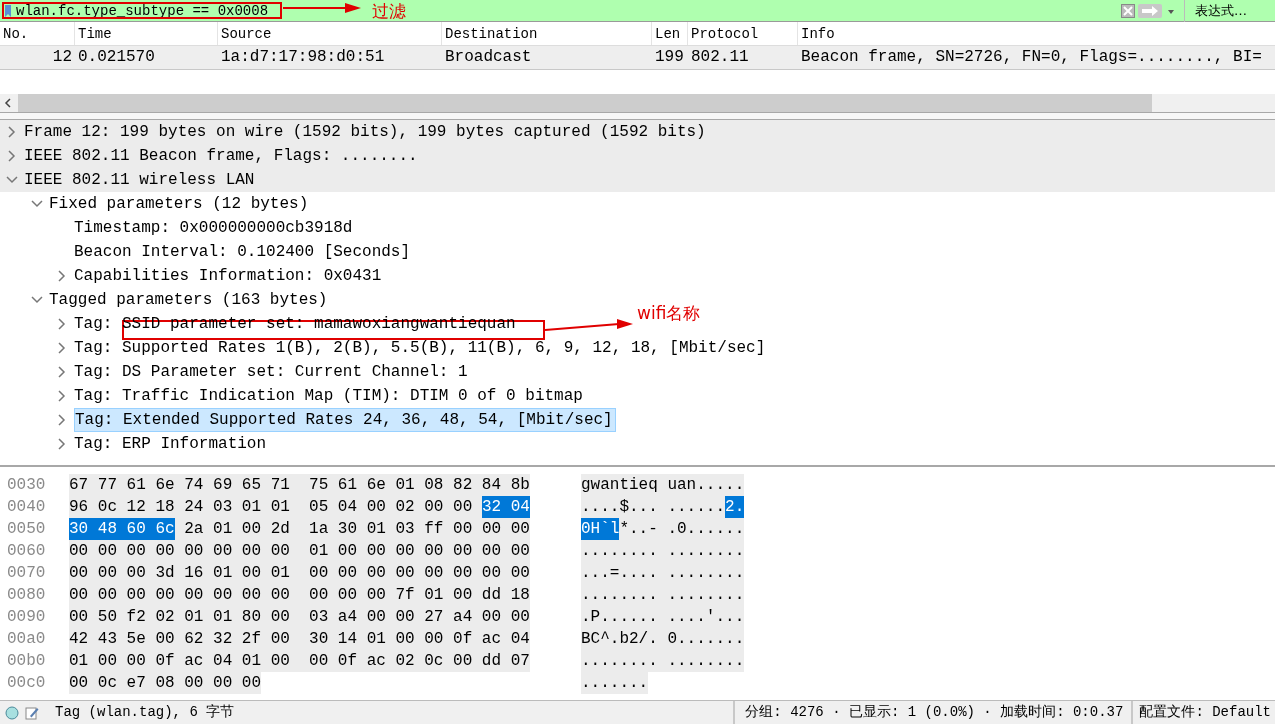 The height and width of the screenshot is (724, 1275). I want to click on offset-label: 0070, so click(26, 573).